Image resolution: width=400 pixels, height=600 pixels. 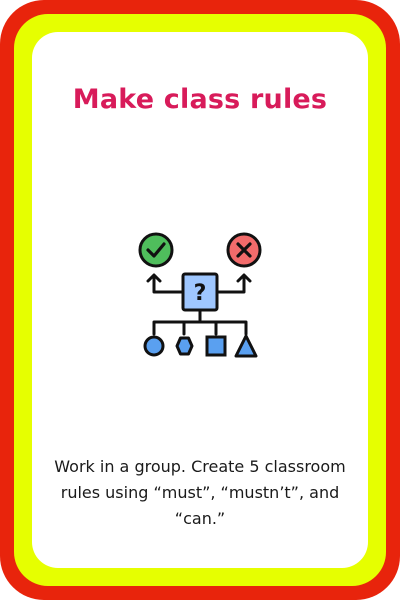 What do you see at coordinates (154, 346) in the screenshot?
I see `shape-circle-icon` at bounding box center [154, 346].